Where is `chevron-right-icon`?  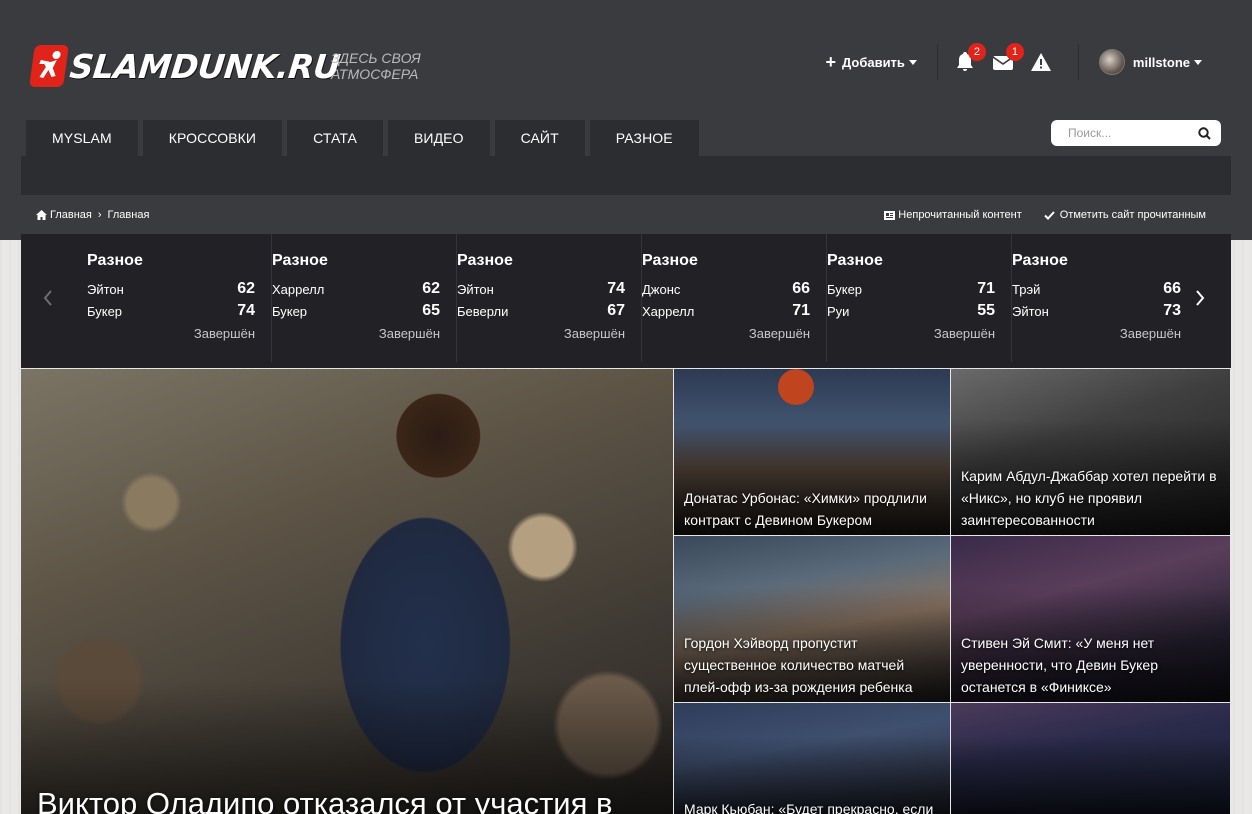
chevron-right-icon is located at coordinates (1200, 300).